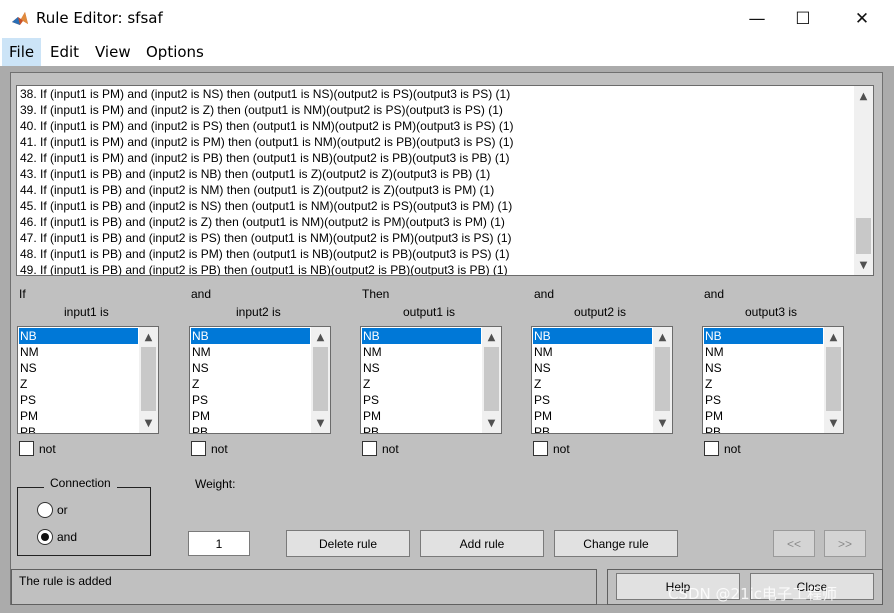 The image size is (894, 613). I want to click on input2-listbox: NB NM NS Z PS PM PB ▲ ▼, so click(260, 380).